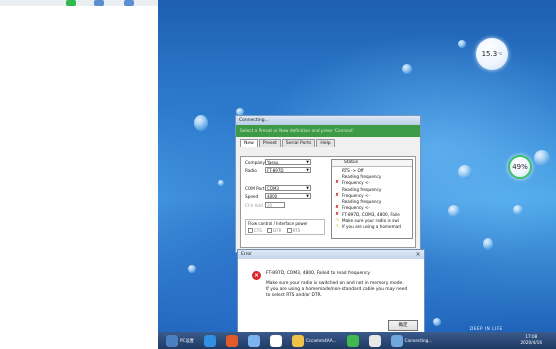 Image resolution: width=556 pixels, height=349 pixels. I want to click on flow-control-label: Flow control / Interface power, so click(278, 223).